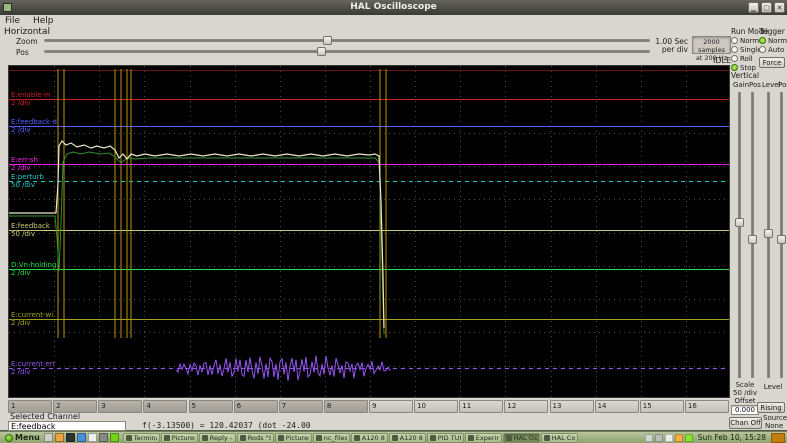  Describe the element at coordinates (179, 437) in the screenshot. I see `taskbar-window-button-2: Pictures` at that location.